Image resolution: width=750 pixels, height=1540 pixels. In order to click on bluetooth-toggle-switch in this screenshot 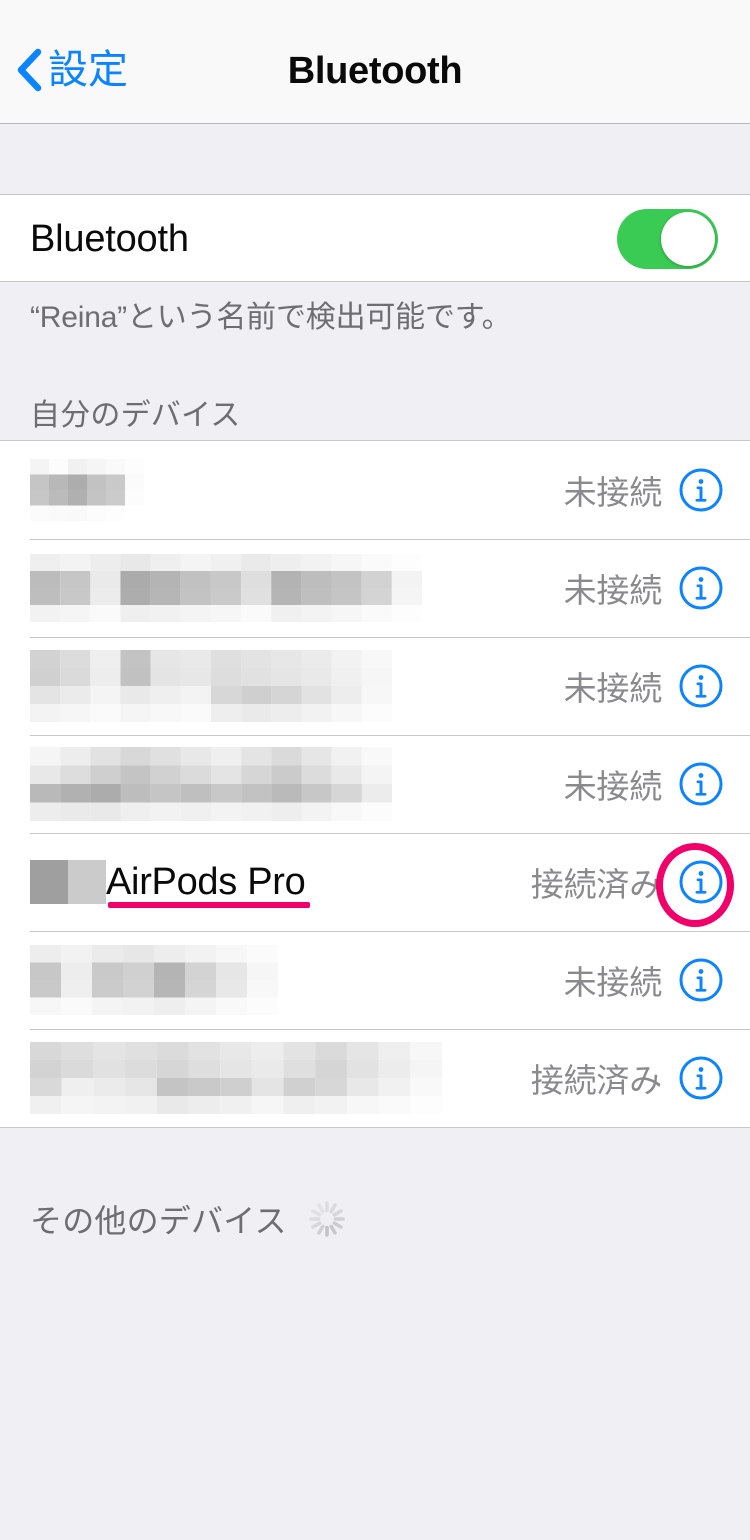, I will do `click(667, 239)`.